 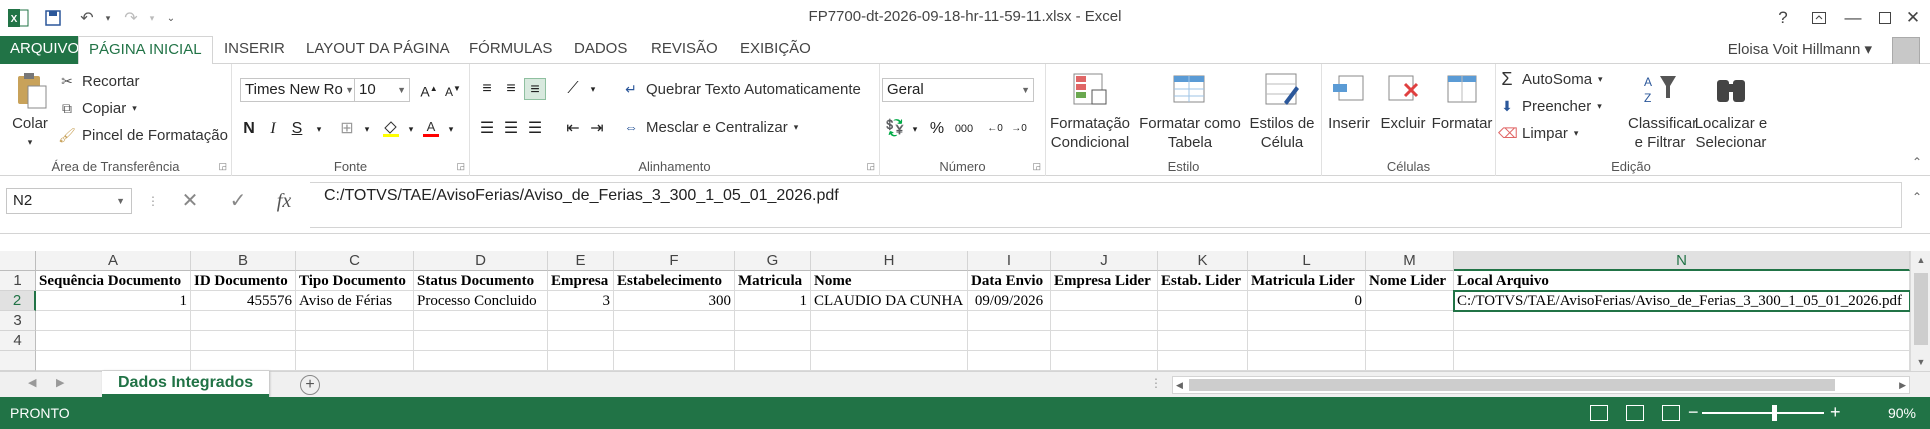 I want to click on align-bottom-icon: ≡, so click(x=535, y=89).